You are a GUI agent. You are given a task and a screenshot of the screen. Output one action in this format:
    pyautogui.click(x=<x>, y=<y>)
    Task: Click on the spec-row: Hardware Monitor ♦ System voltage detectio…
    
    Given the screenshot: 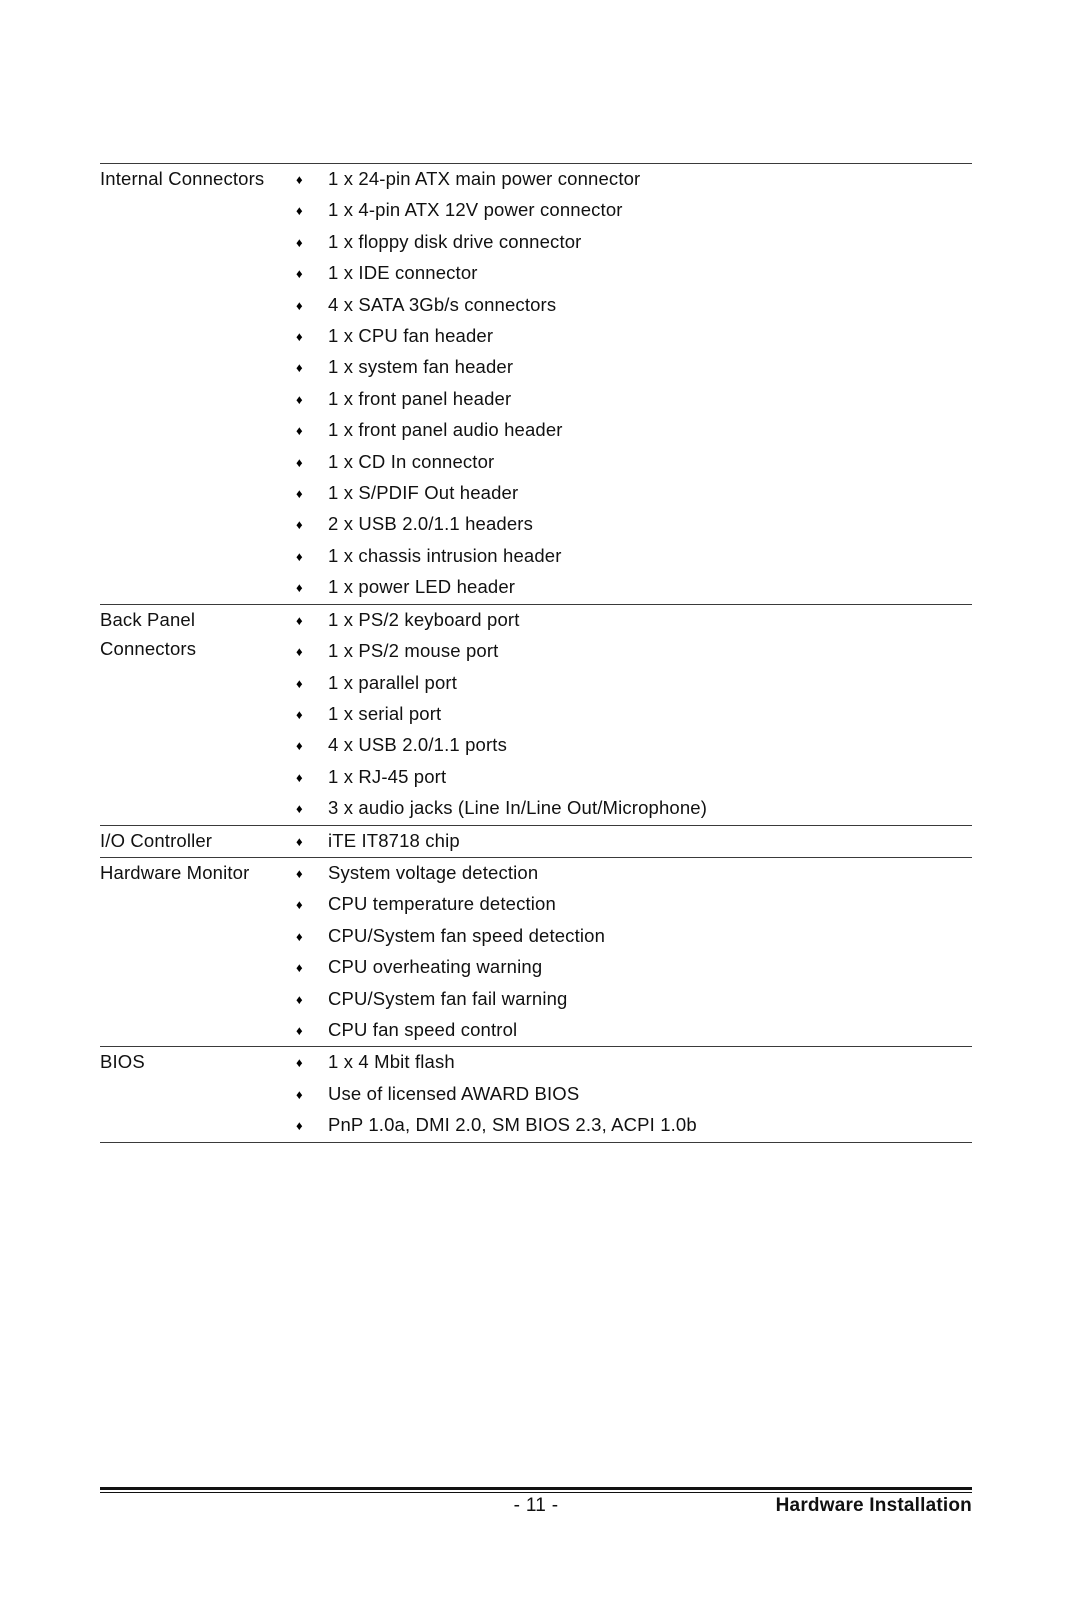 What is the action you would take?
    pyautogui.click(x=536, y=951)
    